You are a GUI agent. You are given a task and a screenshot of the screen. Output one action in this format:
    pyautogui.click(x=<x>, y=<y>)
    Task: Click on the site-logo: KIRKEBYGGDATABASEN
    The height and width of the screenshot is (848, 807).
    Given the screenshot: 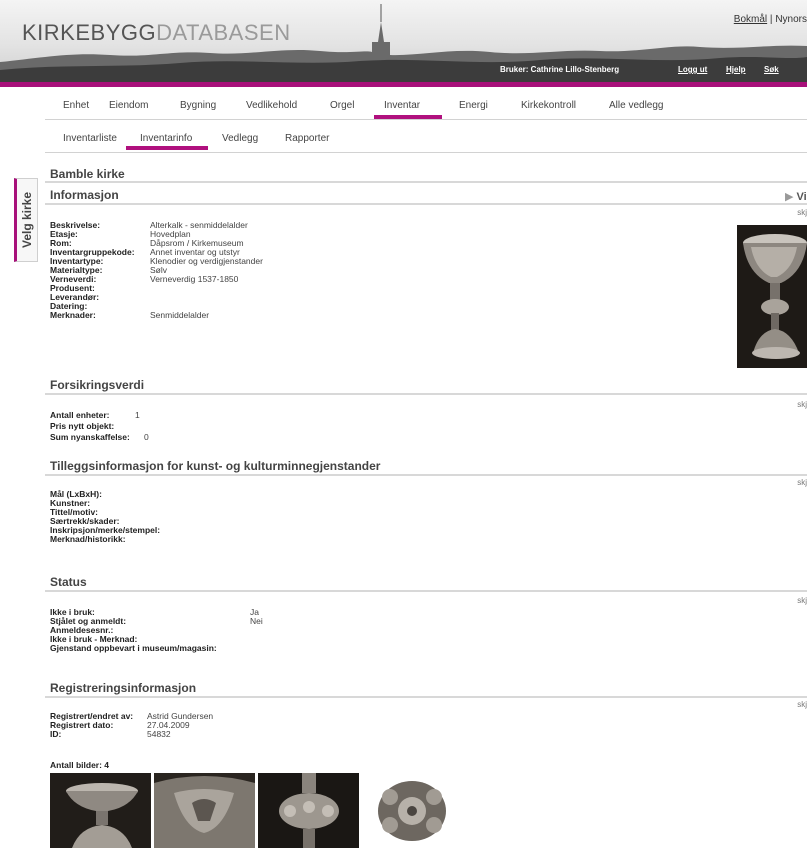 What is the action you would take?
    pyautogui.click(x=156, y=33)
    